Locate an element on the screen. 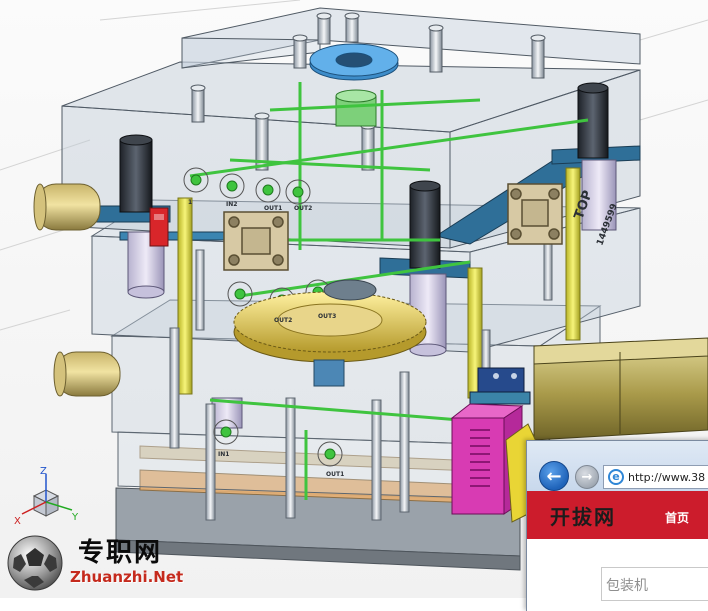 Image resolution: width=708 pixels, height=611 pixels. forward-button: → is located at coordinates (587, 477).